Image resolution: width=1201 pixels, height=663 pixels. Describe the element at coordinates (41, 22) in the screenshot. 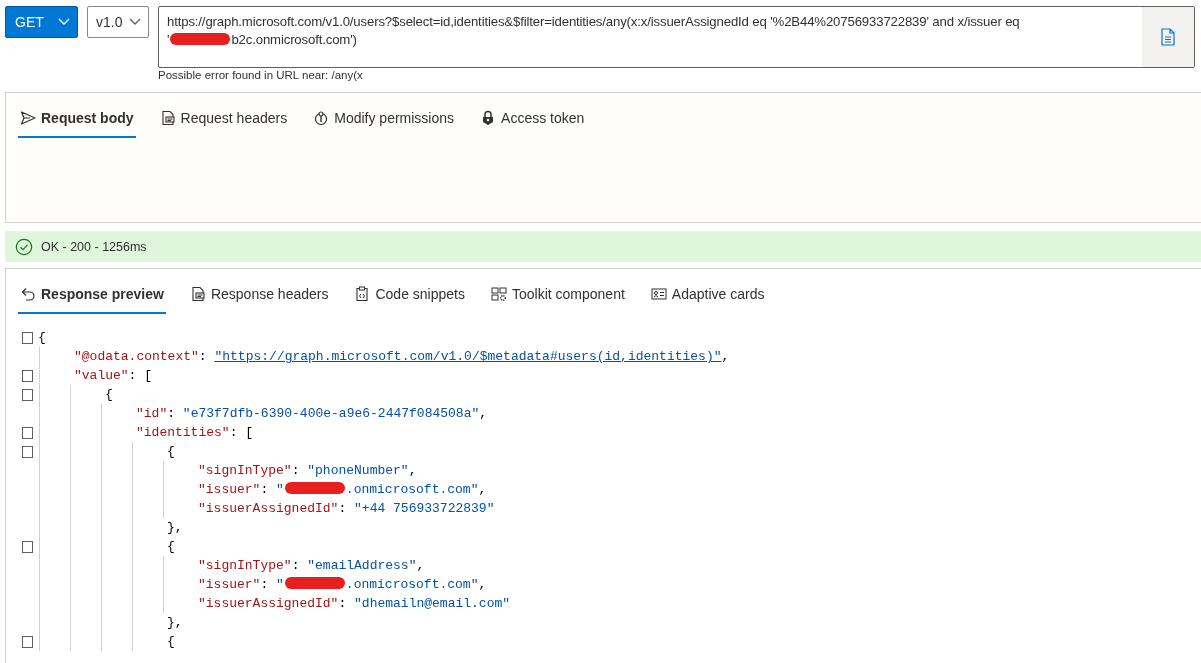

I see `method-dropdown: GET` at that location.